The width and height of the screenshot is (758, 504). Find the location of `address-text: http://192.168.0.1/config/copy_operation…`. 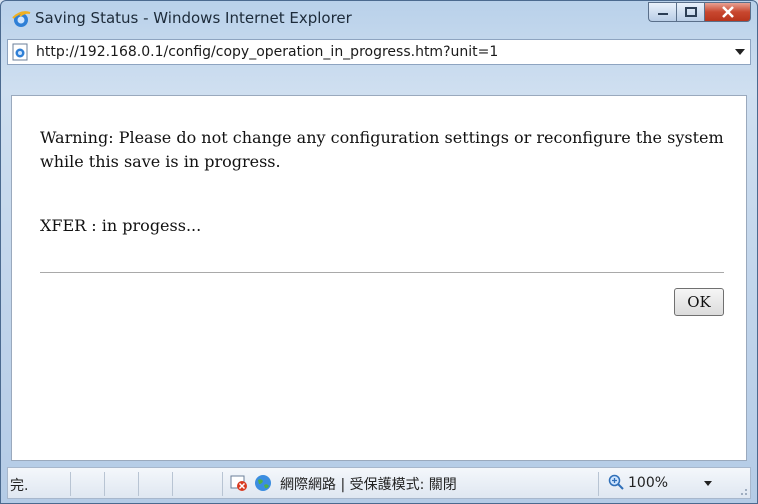

address-text: http://192.168.0.1/config/copy_operation… is located at coordinates (267, 52).